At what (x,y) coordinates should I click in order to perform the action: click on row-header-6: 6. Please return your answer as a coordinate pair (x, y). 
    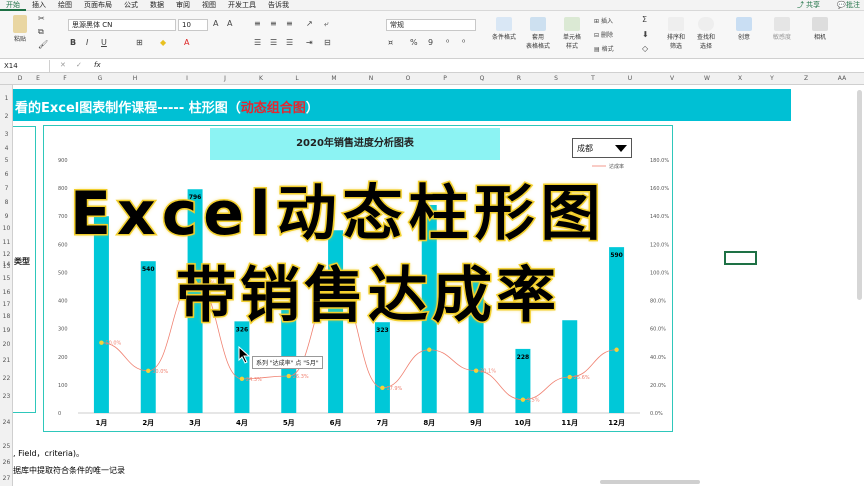
    Looking at the image, I should click on (6, 174).